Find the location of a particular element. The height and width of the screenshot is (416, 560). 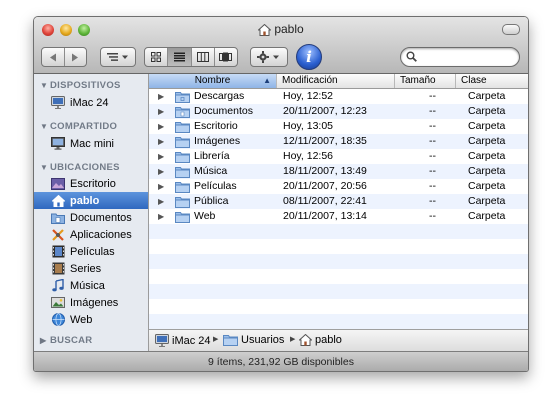

file-row: ▶ Pública 08/11/2007, 22:41 -- Carpeta is located at coordinates (338, 201).